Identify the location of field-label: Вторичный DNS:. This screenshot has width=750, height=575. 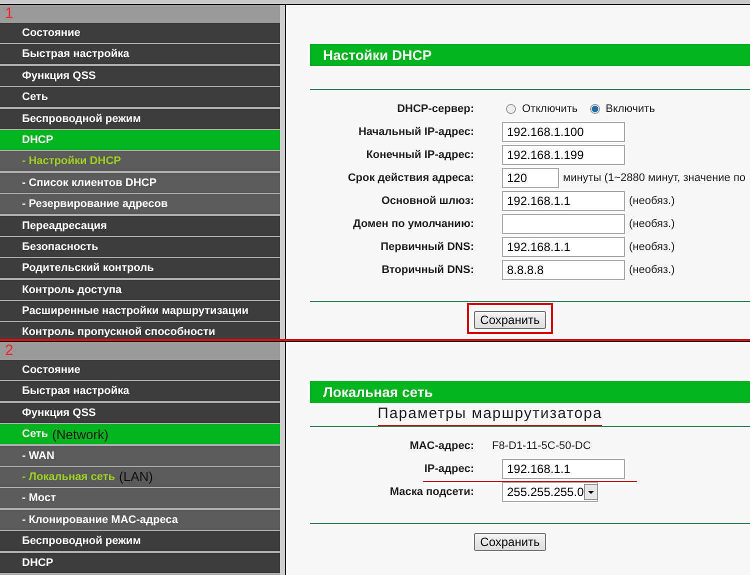
(427, 270).